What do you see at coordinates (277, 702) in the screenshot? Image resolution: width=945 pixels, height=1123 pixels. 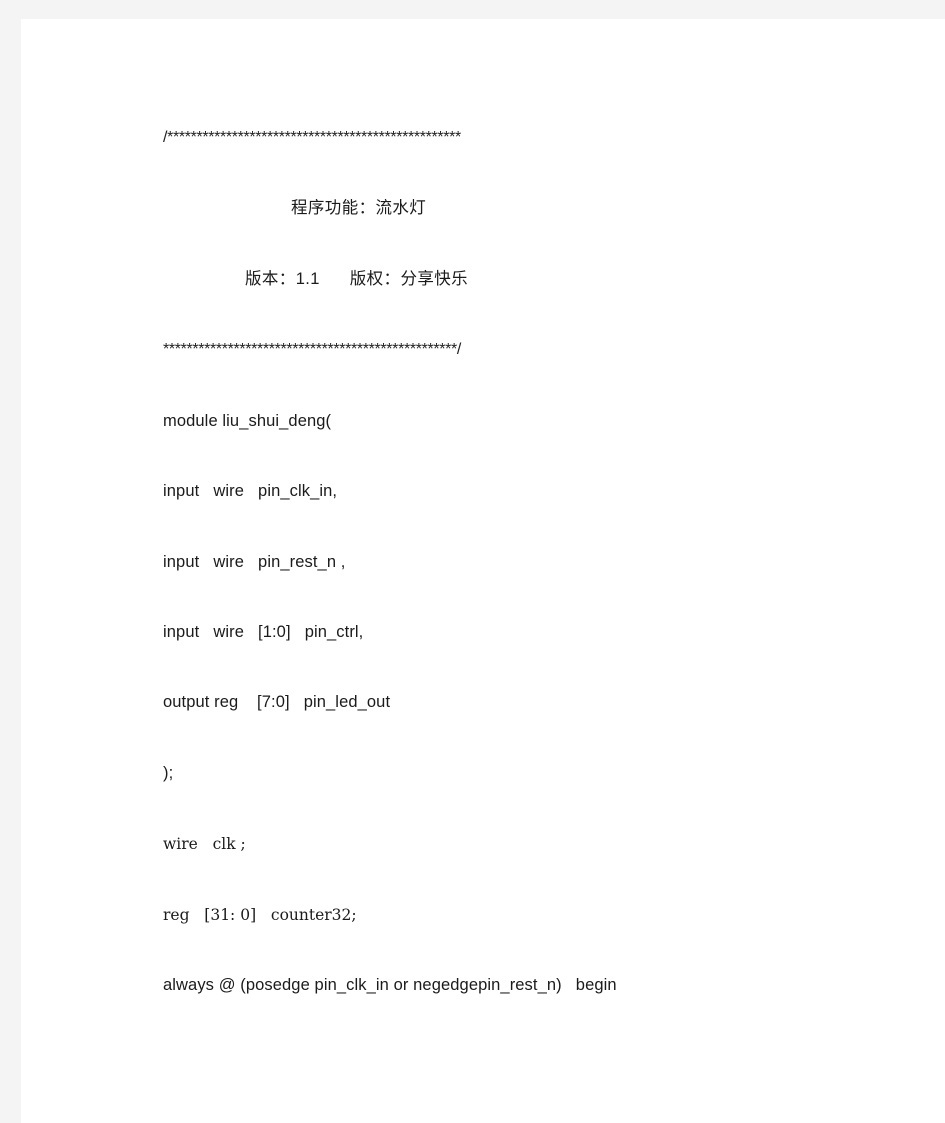 I see `code-line-port-pin-led-out: output reg [7:0] pin_led_out` at bounding box center [277, 702].